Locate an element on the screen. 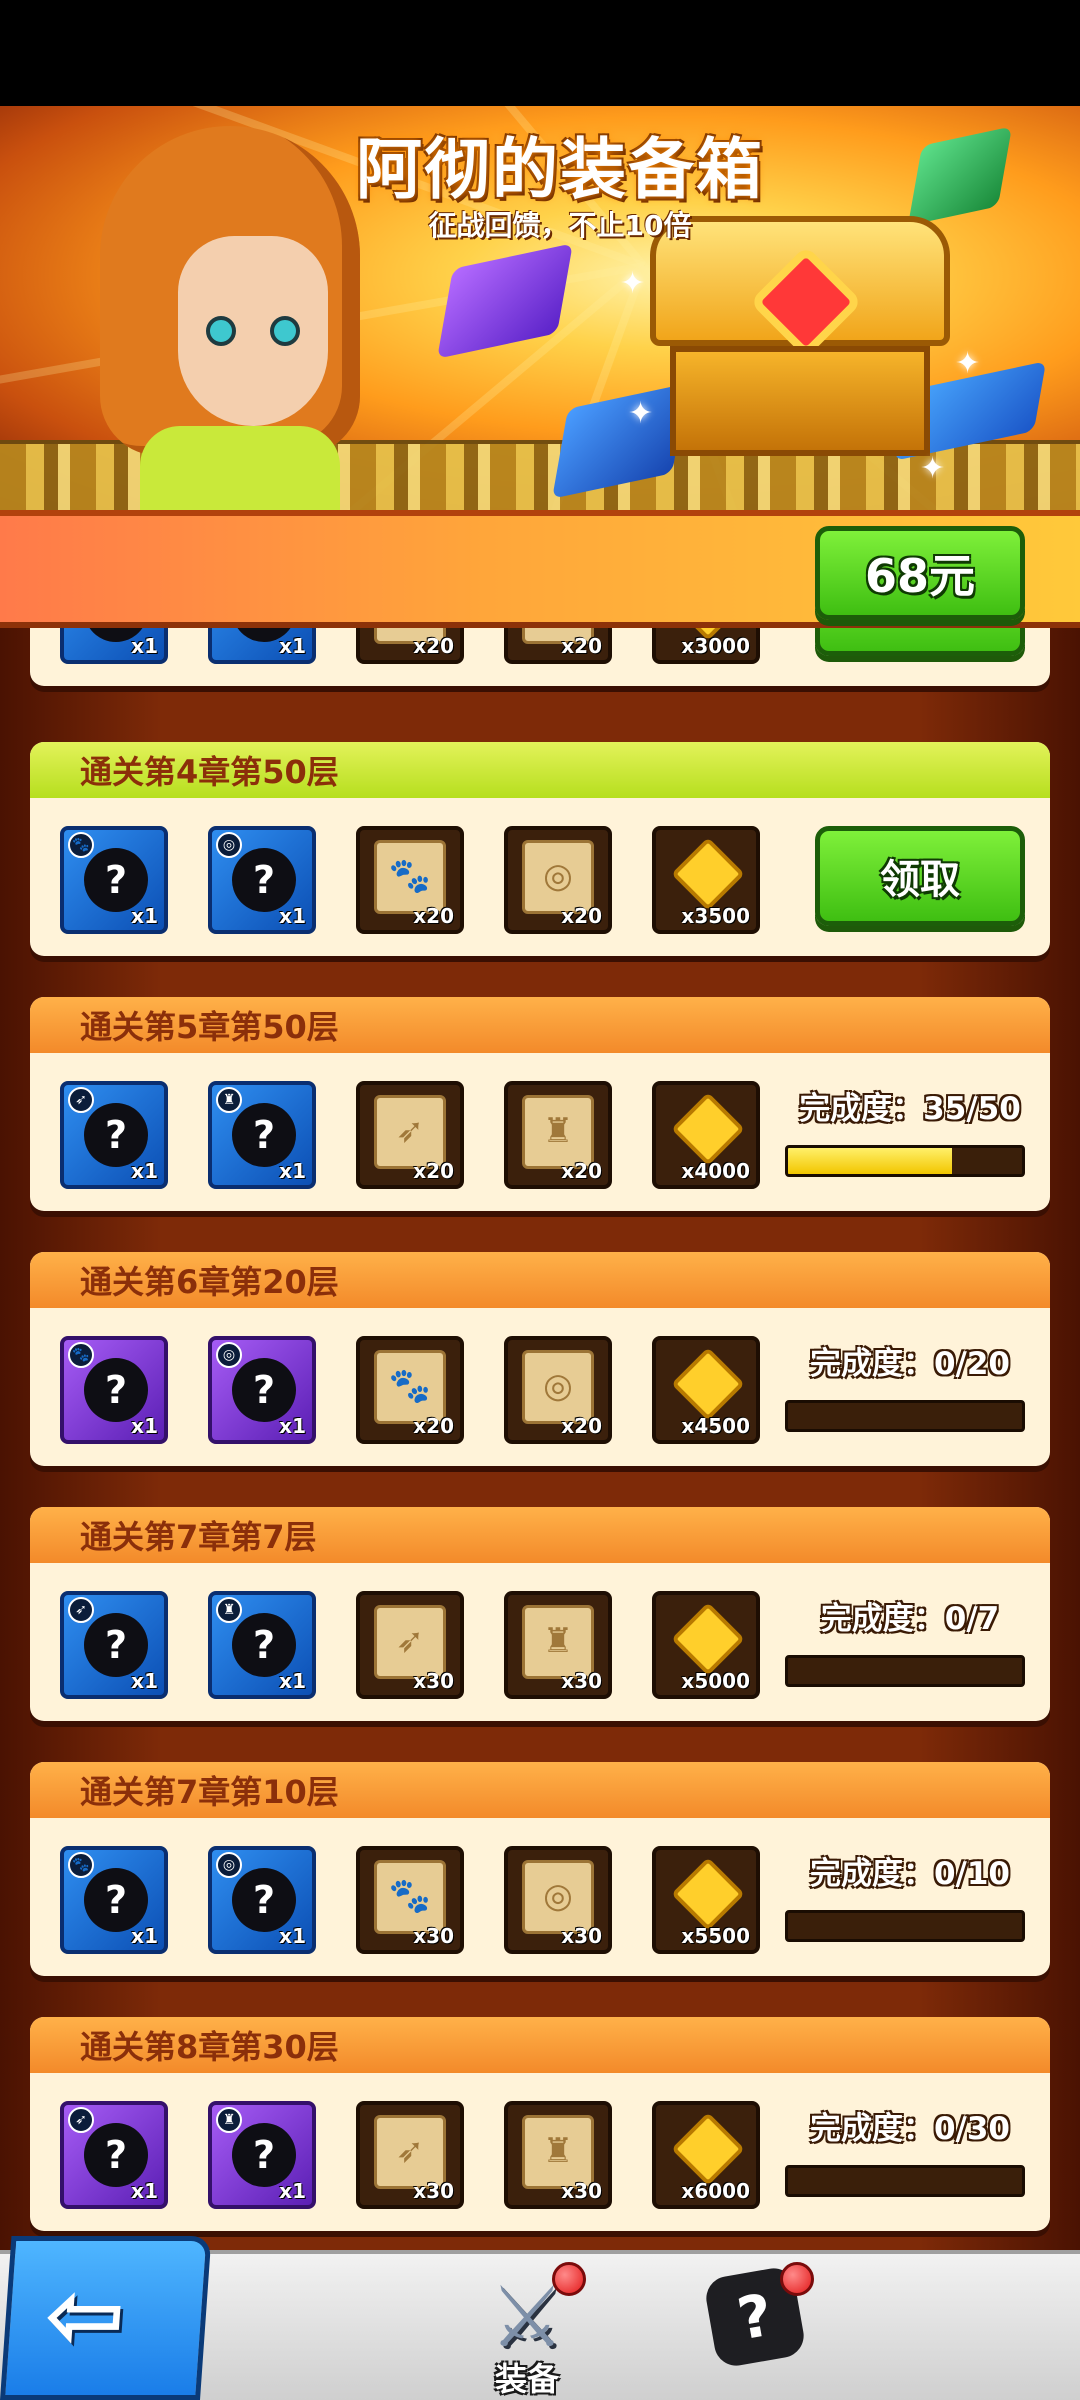  reward-gems: x5500 is located at coordinates (706, 1900).